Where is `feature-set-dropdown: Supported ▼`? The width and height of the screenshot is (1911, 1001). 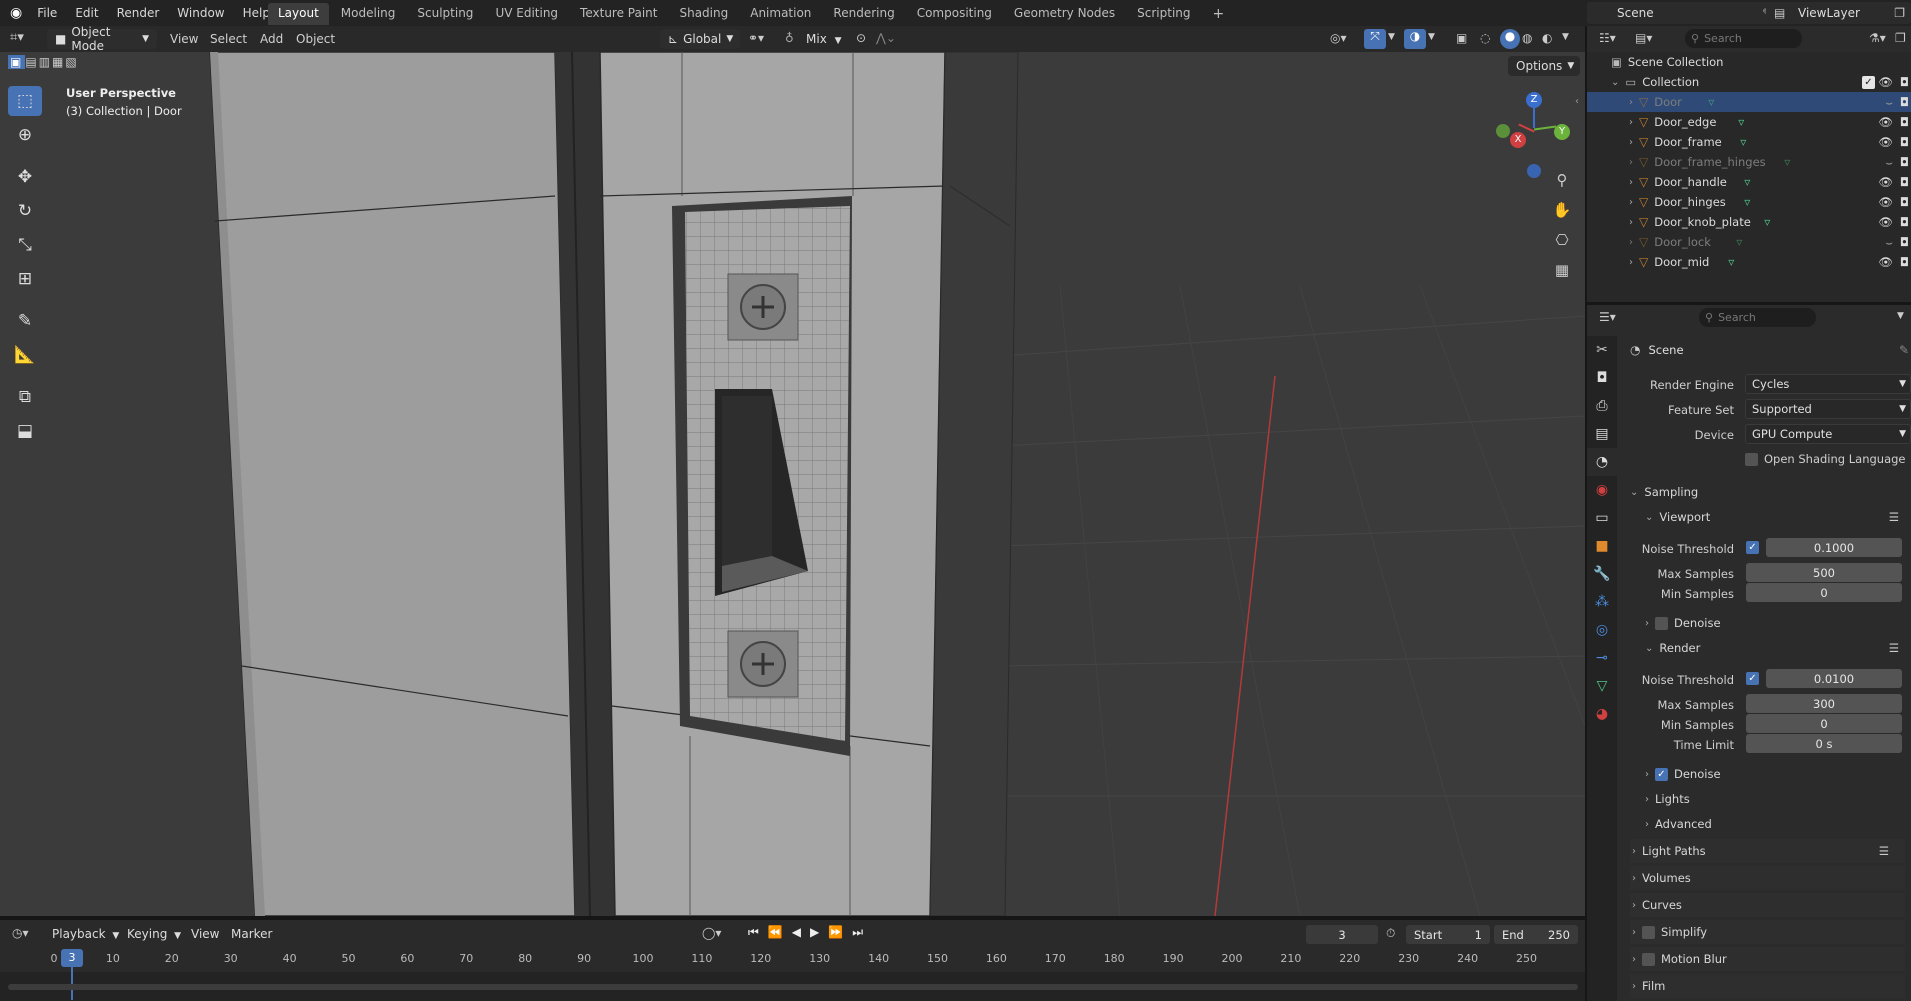
feature-set-dropdown: Supported ▼ is located at coordinates (1828, 409).